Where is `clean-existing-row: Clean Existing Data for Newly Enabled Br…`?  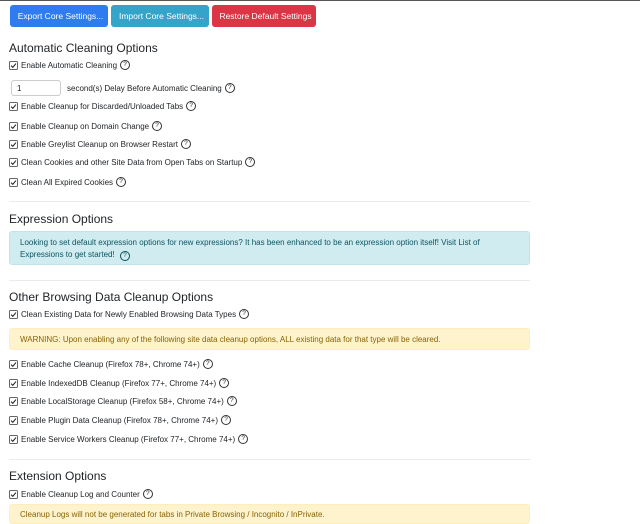
clean-existing-row: Clean Existing Data for Newly Enabled Br… is located at coordinates (129, 314).